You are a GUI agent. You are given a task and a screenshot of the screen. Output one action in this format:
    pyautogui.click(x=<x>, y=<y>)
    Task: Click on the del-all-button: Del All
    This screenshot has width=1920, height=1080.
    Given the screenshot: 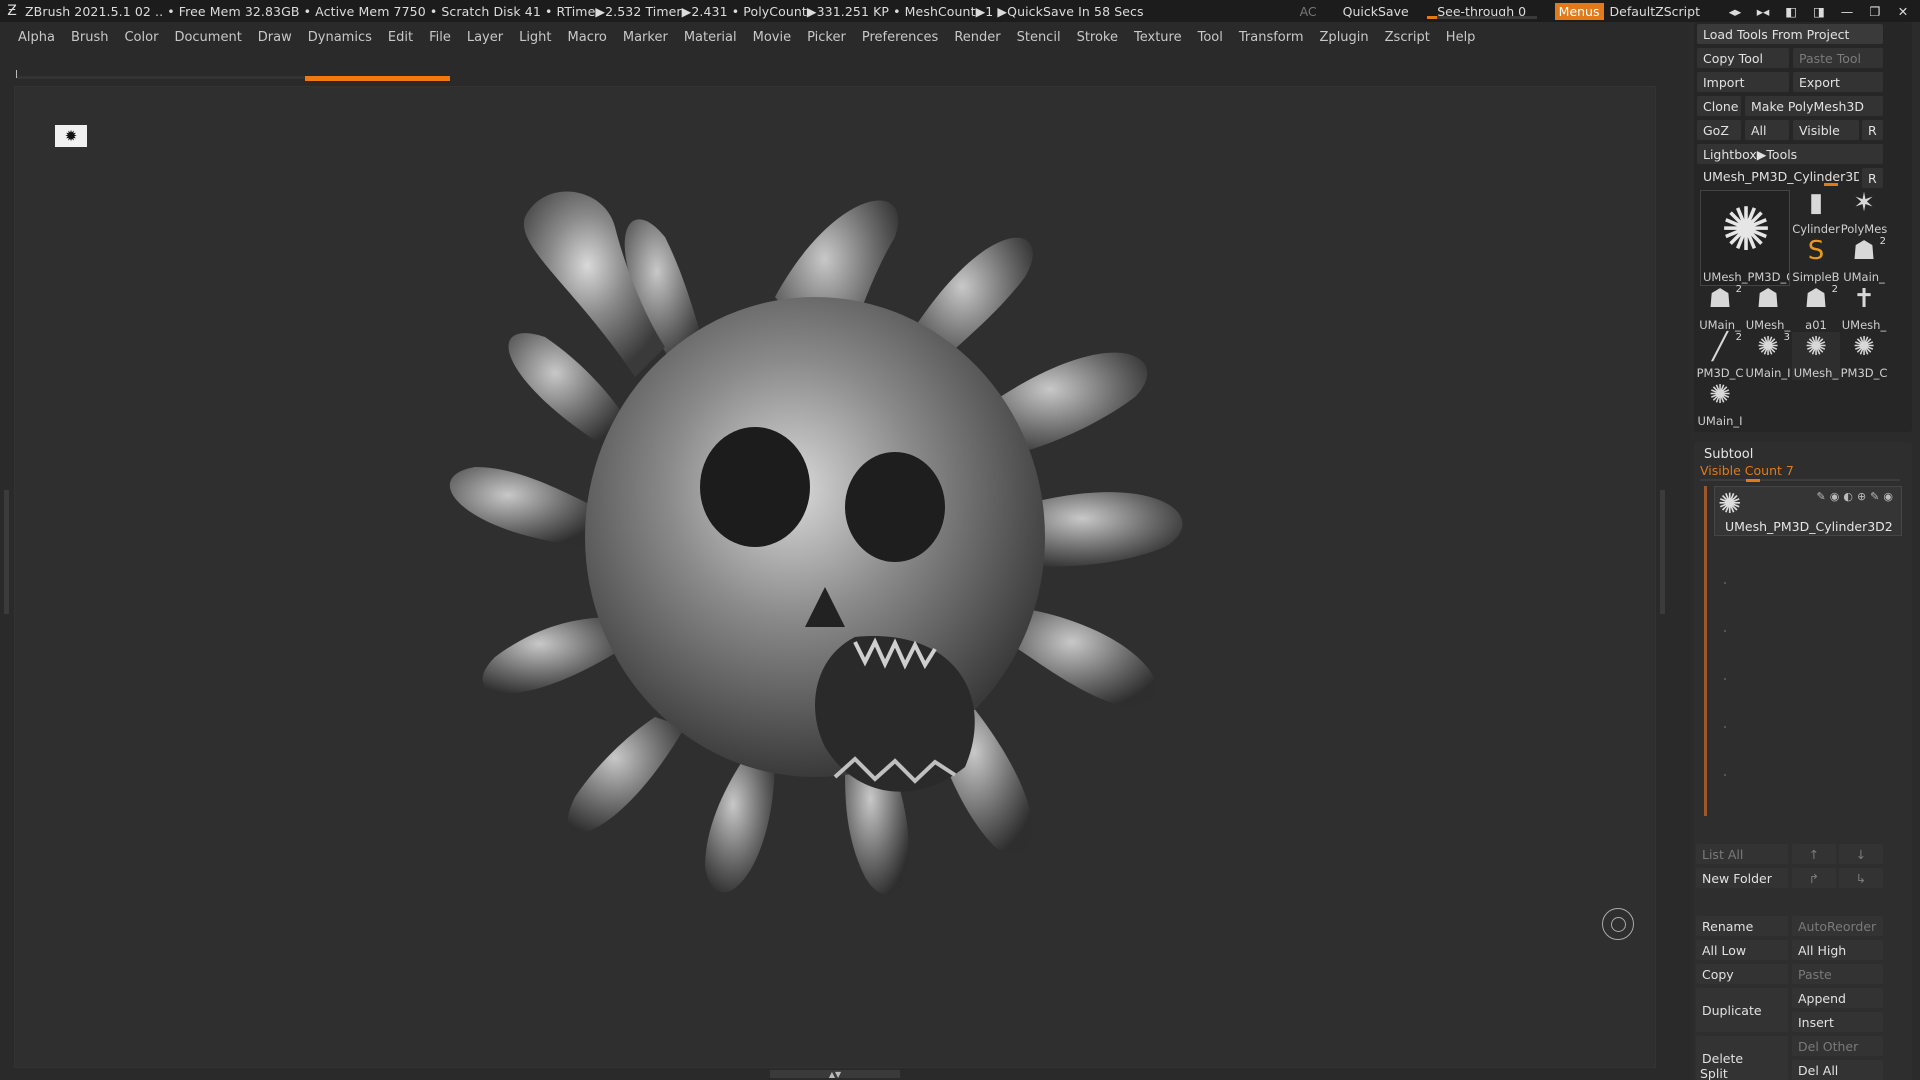 What is the action you would take?
    pyautogui.click(x=1837, y=1070)
    